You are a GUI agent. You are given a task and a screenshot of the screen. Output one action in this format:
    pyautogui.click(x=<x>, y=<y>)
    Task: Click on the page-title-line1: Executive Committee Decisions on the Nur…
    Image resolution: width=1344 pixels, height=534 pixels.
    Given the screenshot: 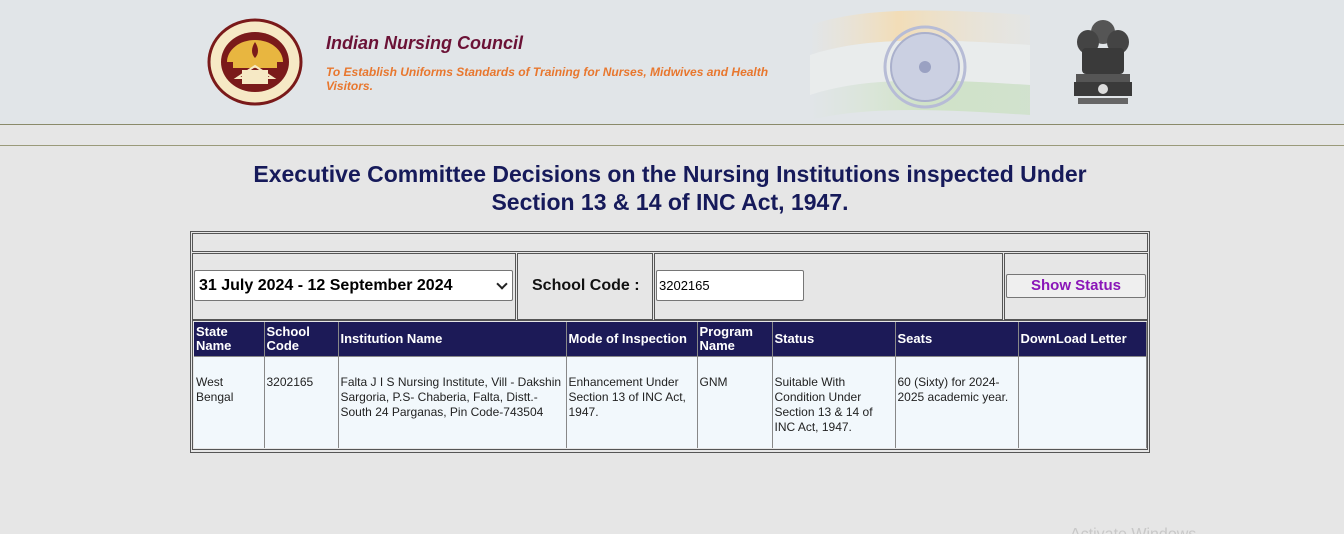 What is the action you would take?
    pyautogui.click(x=670, y=174)
    